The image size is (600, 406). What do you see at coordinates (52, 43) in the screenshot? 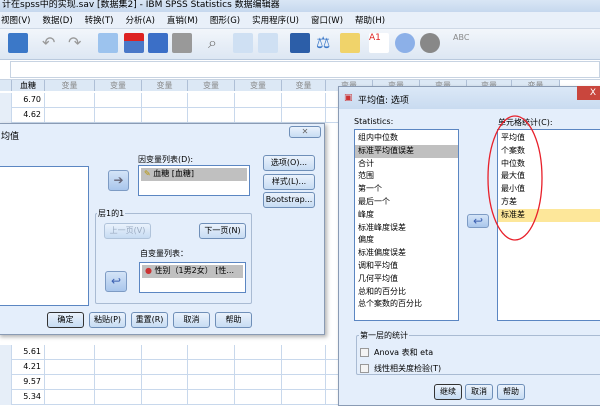
I see `undo-icon: ↶` at bounding box center [52, 43].